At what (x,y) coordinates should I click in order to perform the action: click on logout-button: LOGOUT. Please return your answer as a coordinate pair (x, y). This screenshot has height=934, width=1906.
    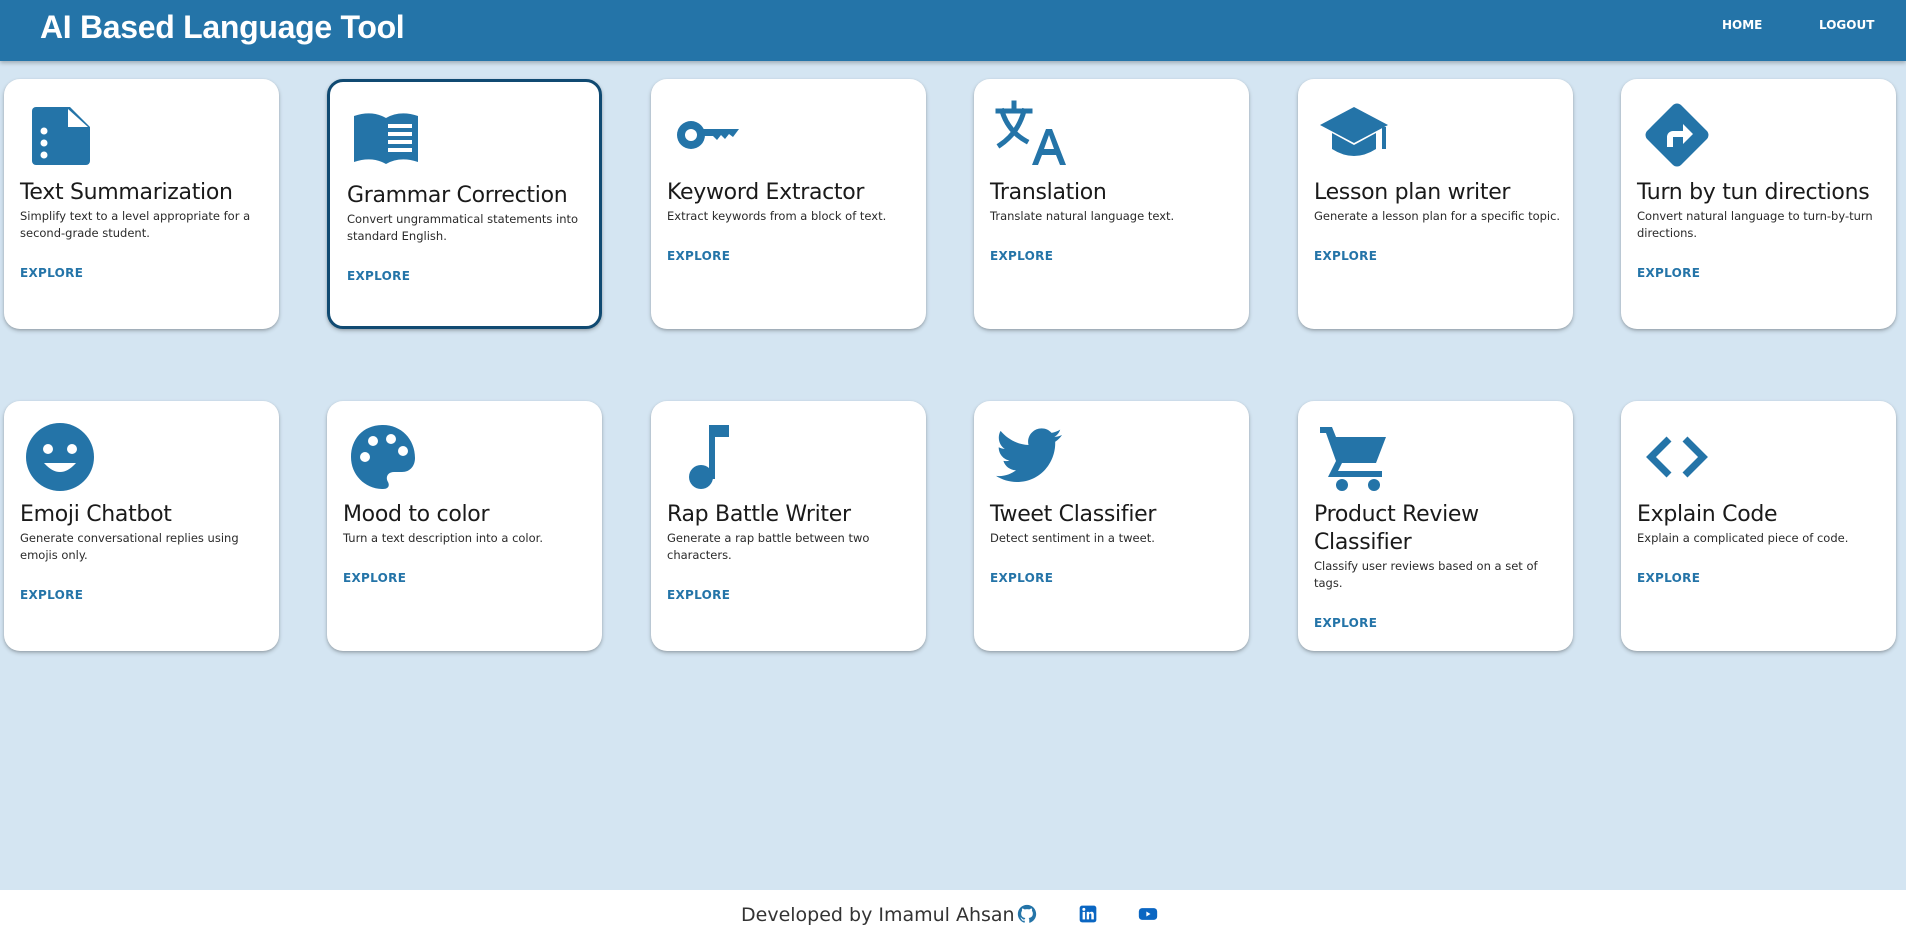
    Looking at the image, I should click on (1846, 25).